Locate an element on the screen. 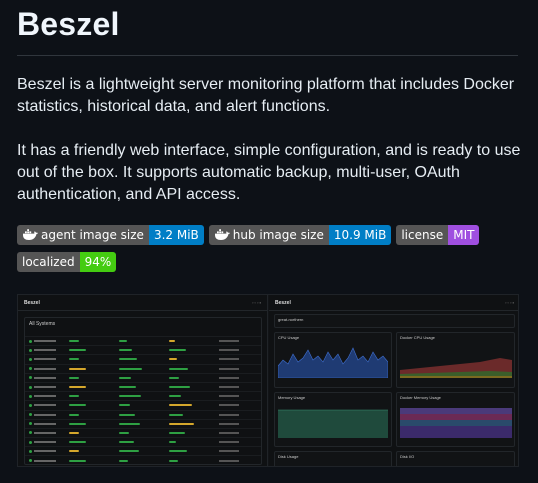 This screenshot has width=538, height=483. page-title: Beszel is located at coordinates (68, 24).